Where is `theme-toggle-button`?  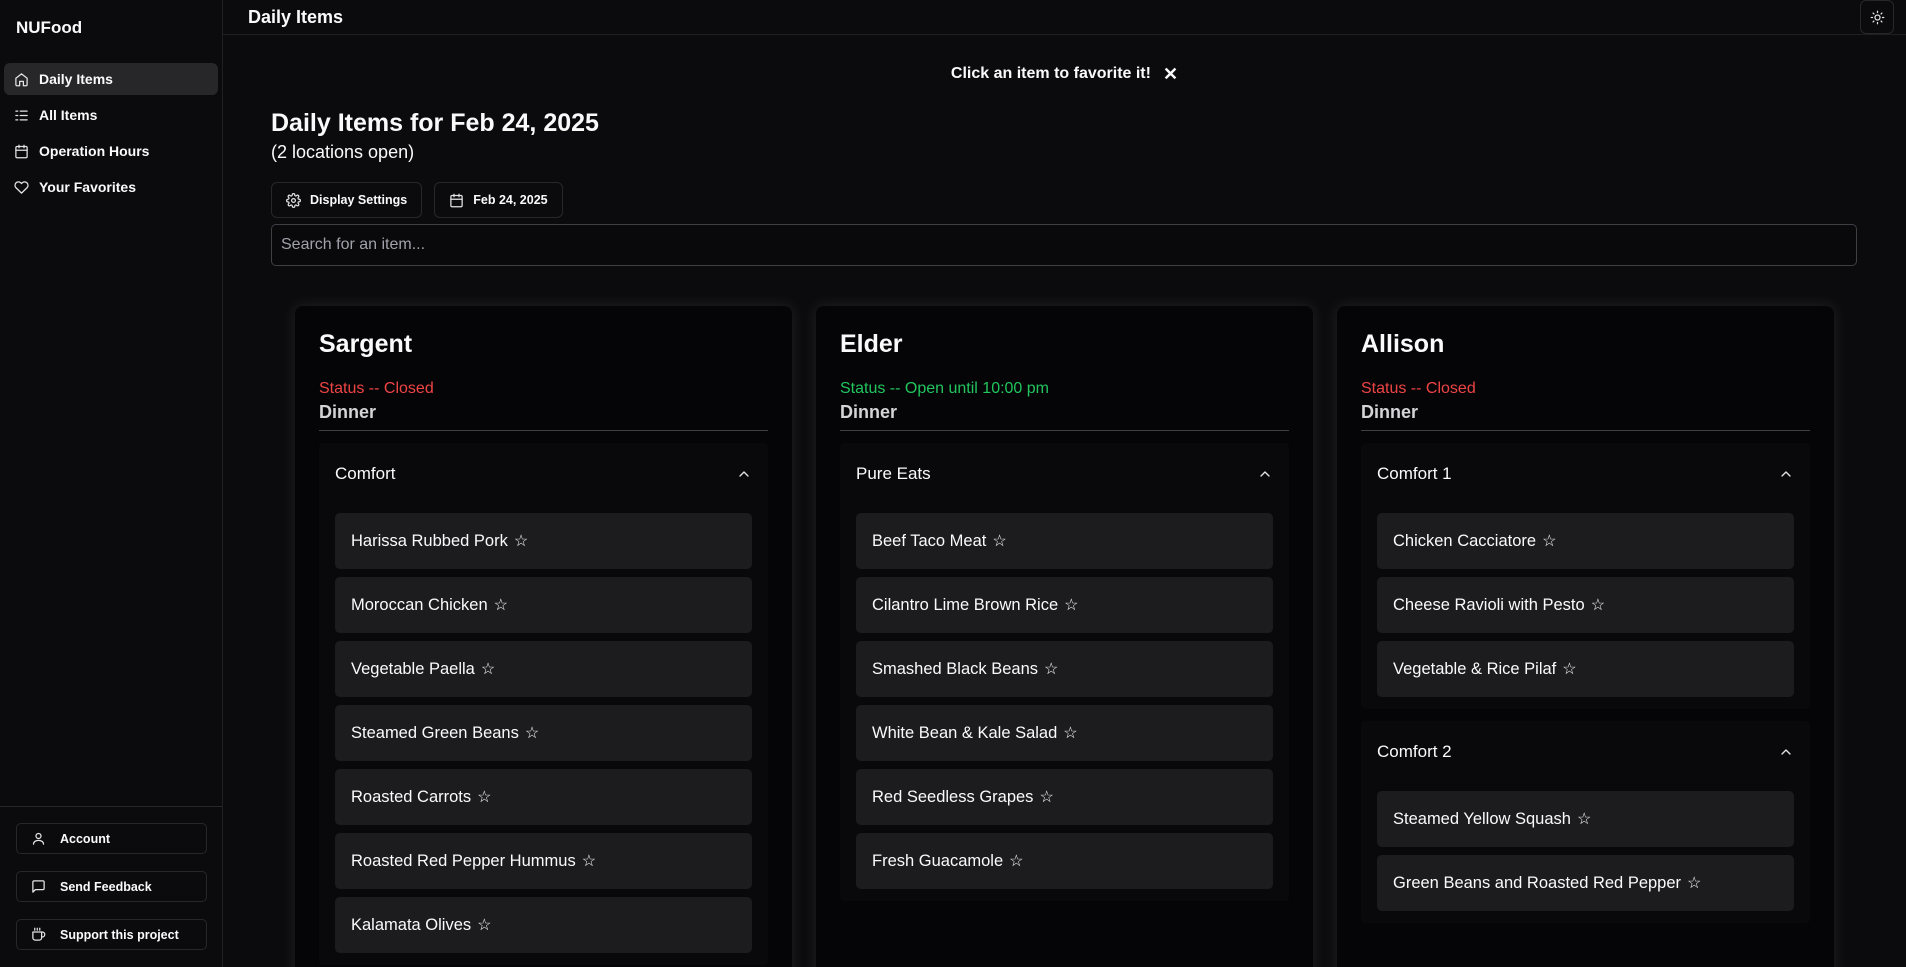 theme-toggle-button is located at coordinates (1877, 17).